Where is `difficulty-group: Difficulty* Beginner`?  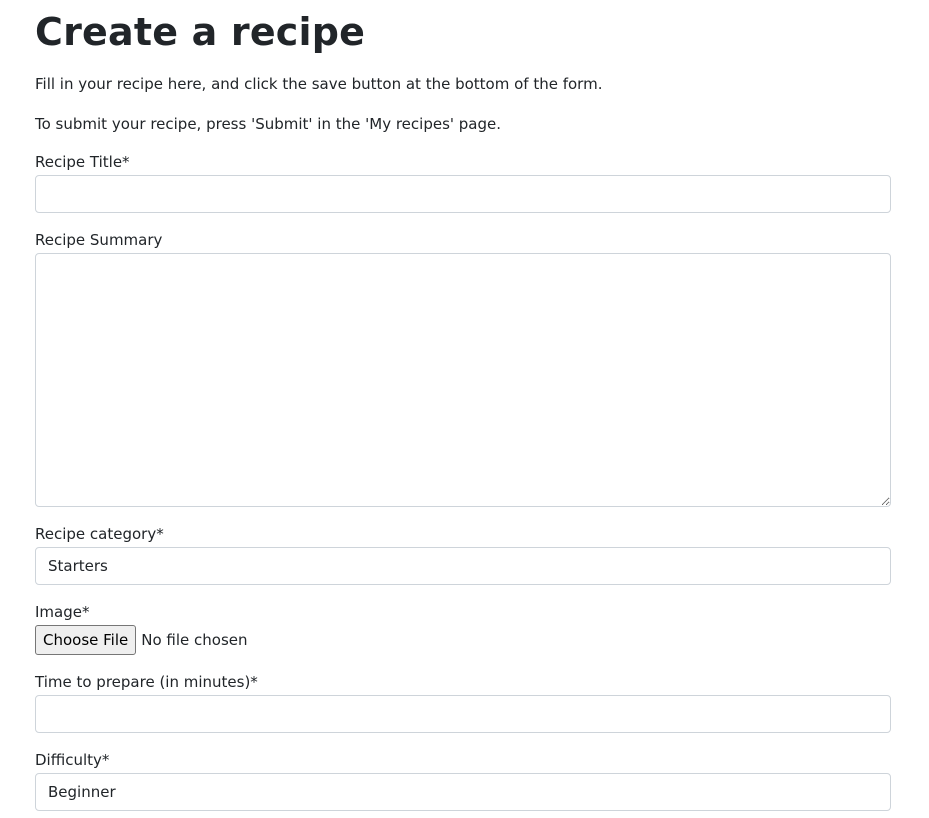 difficulty-group: Difficulty* Beginner is located at coordinates (463, 780).